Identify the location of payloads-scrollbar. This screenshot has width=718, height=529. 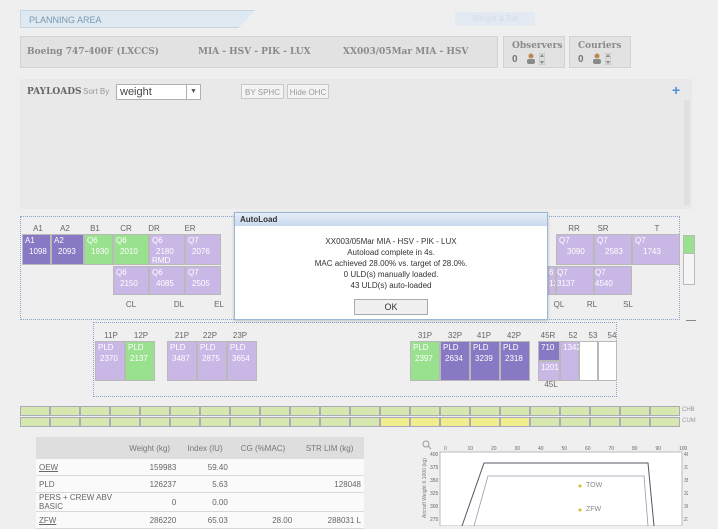
(687, 152).